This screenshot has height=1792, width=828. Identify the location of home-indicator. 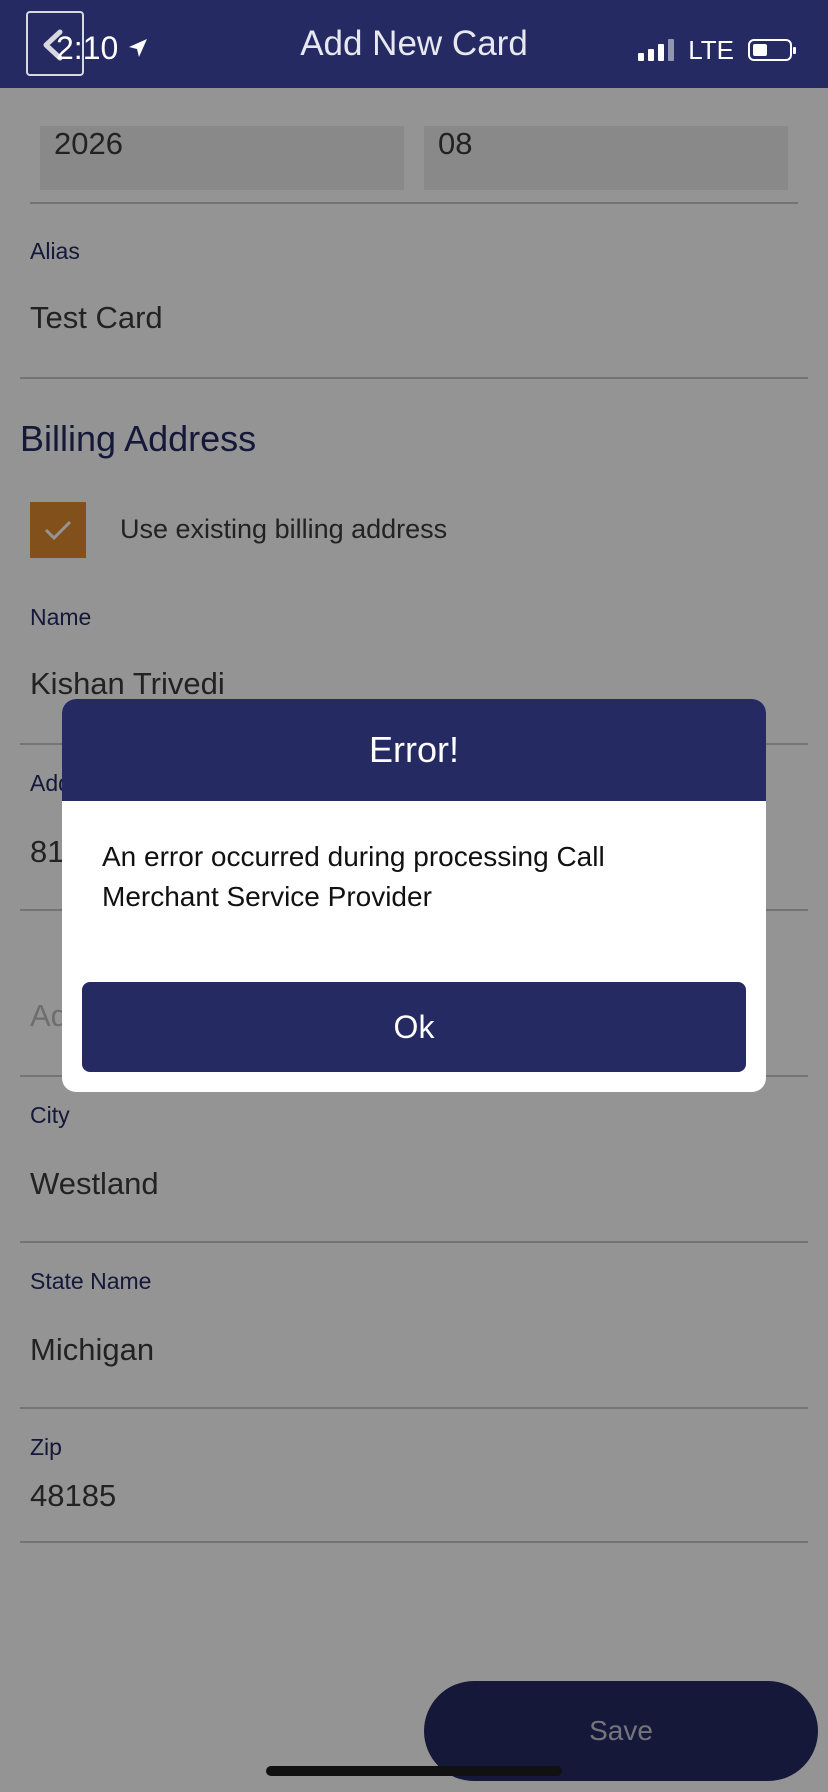
(414, 1771).